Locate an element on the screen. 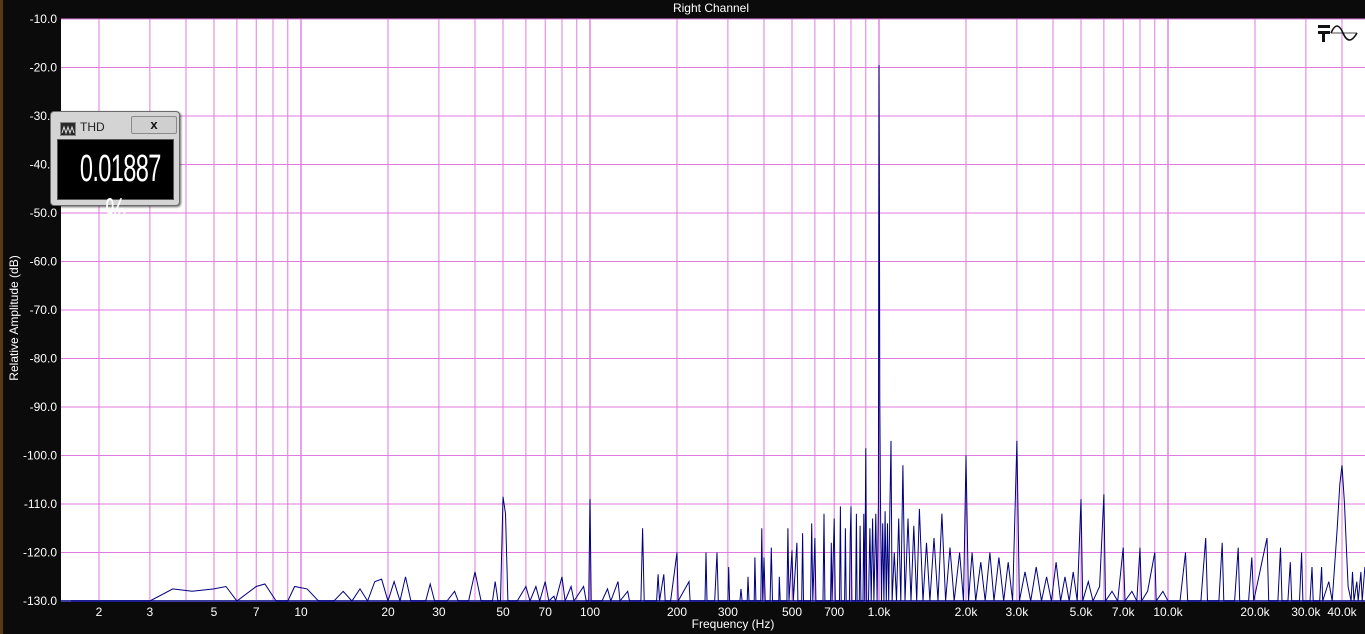 The image size is (1365, 634). x-tick-label: 1.0k is located at coordinates (880, 612).